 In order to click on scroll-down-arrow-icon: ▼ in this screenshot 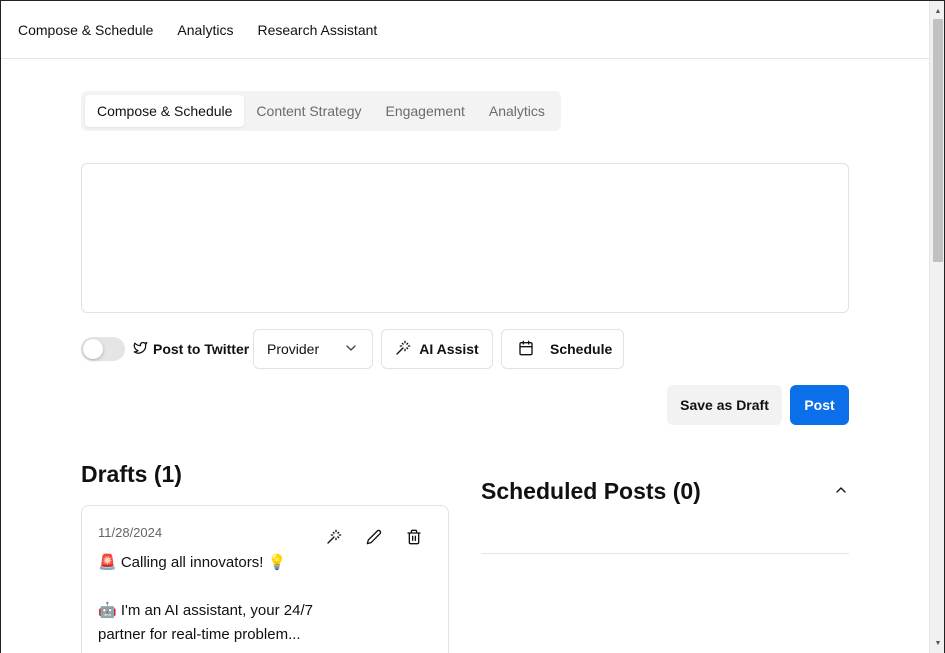, I will do `click(937, 643)`.